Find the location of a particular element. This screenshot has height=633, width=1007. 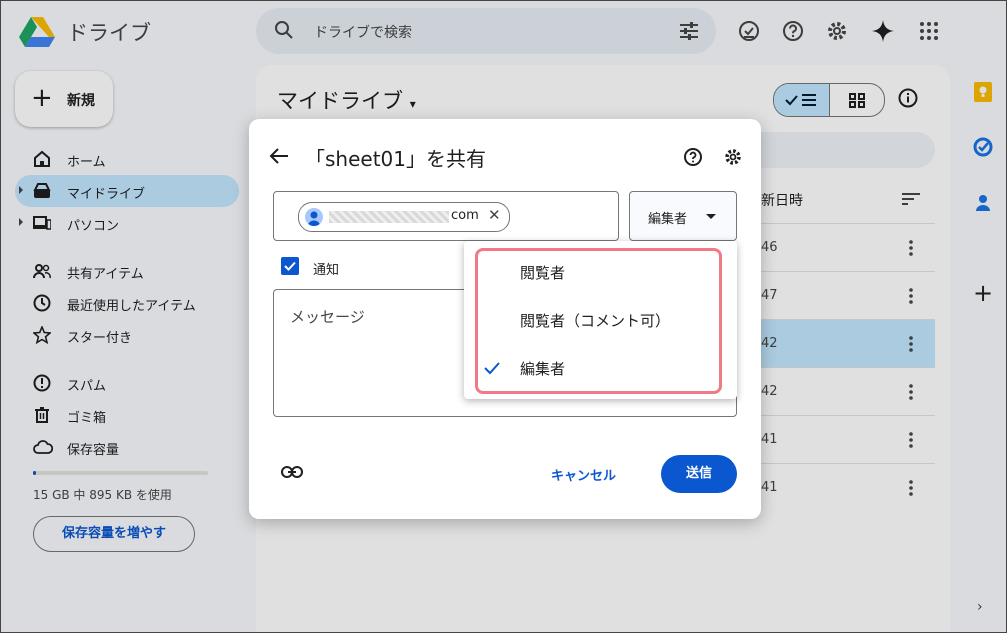

recipient-chip: com ✕ is located at coordinates (404, 217).